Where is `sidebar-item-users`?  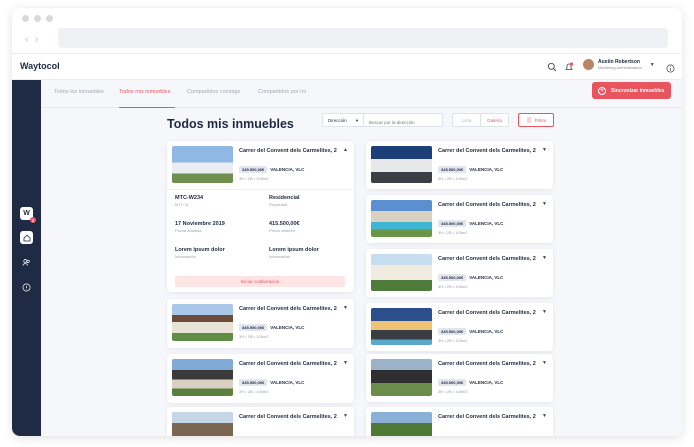
sidebar-item-users is located at coordinates (26, 262).